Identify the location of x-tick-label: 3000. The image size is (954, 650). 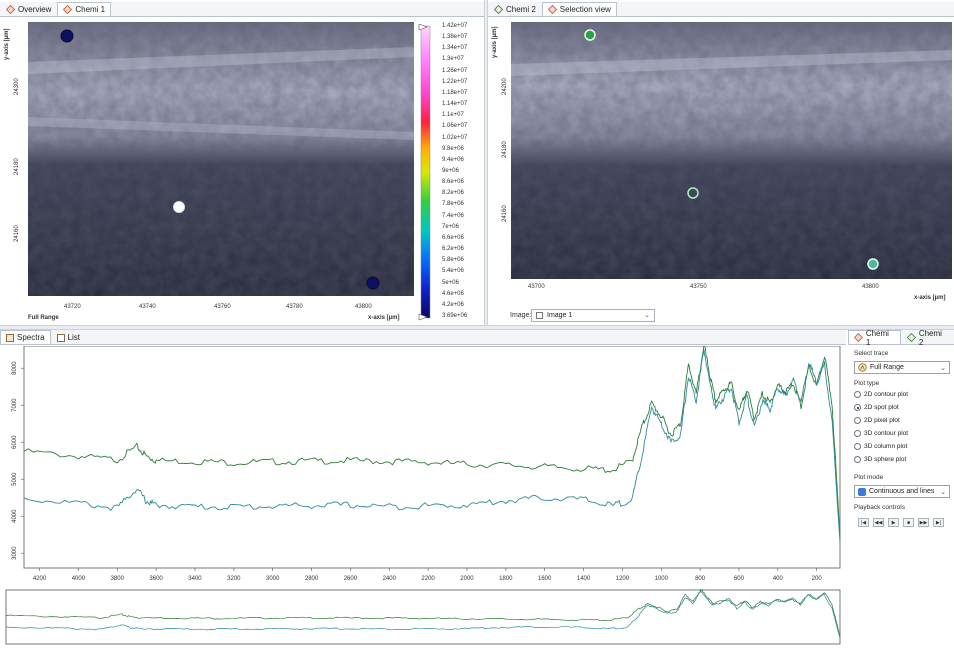
(273, 579).